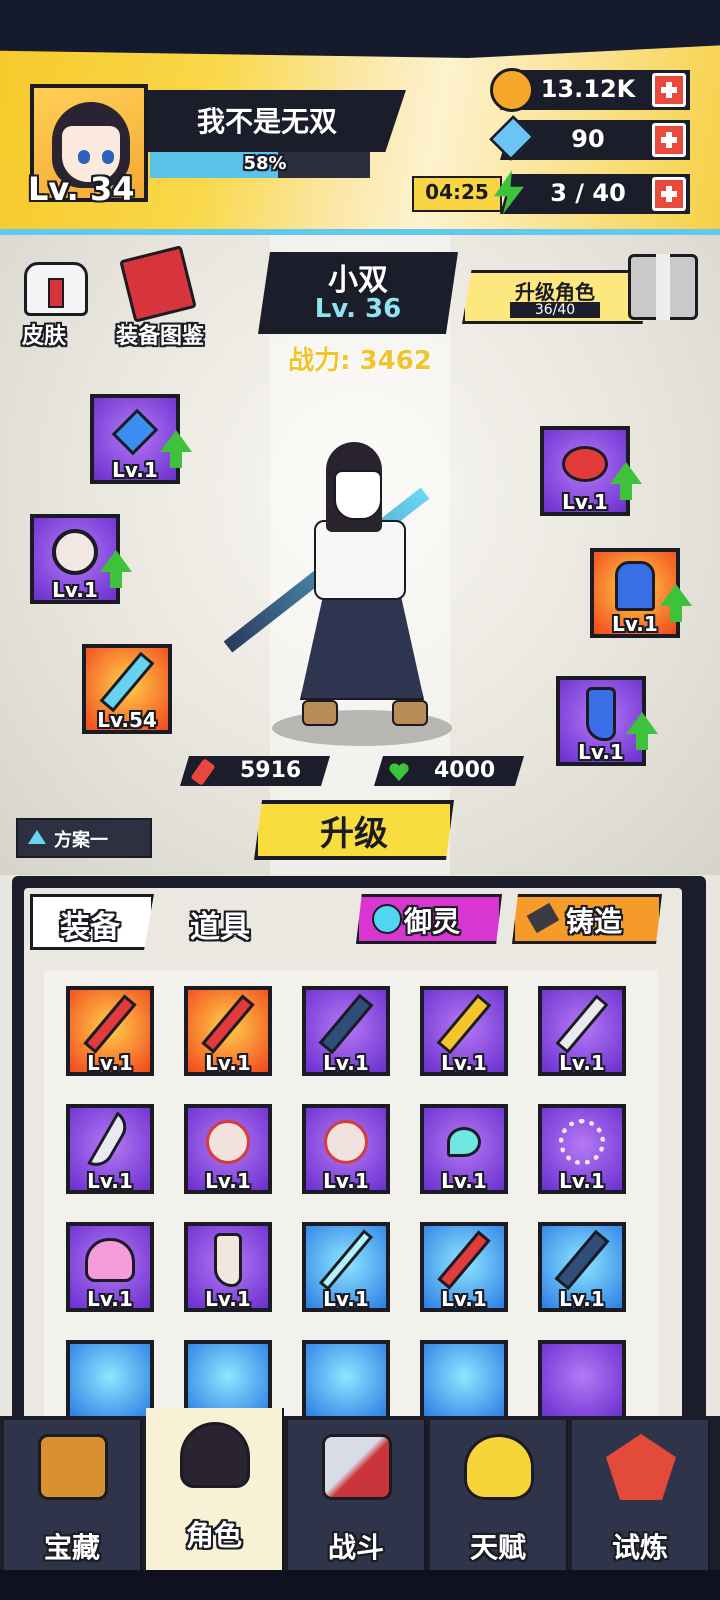 This screenshot has height=1600, width=720. What do you see at coordinates (346, 1142) in the screenshot?
I see `red-ring-icon` at bounding box center [346, 1142].